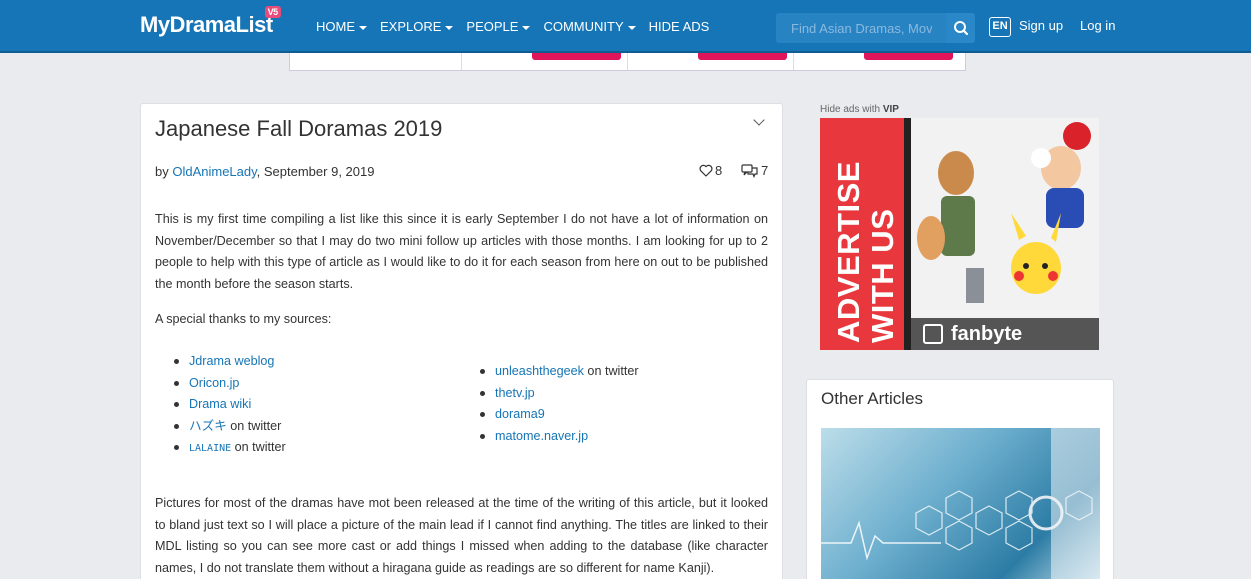 This screenshot has width=1251, height=579. I want to click on comments-icon, so click(749, 170).